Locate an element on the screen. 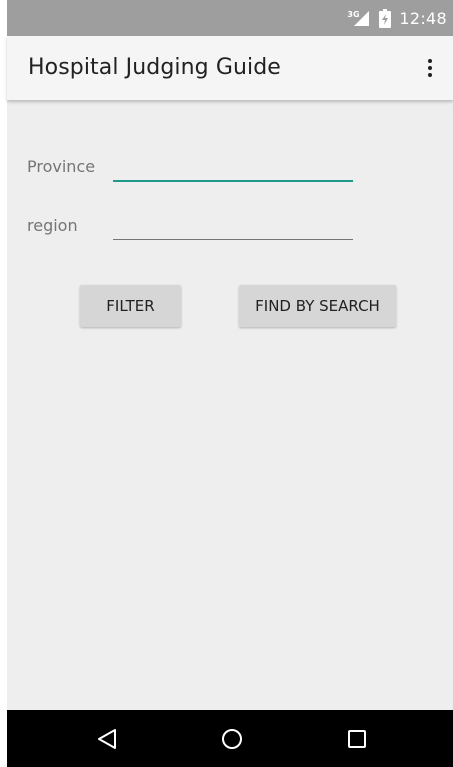  signal-icon: 3G is located at coordinates (359, 18).